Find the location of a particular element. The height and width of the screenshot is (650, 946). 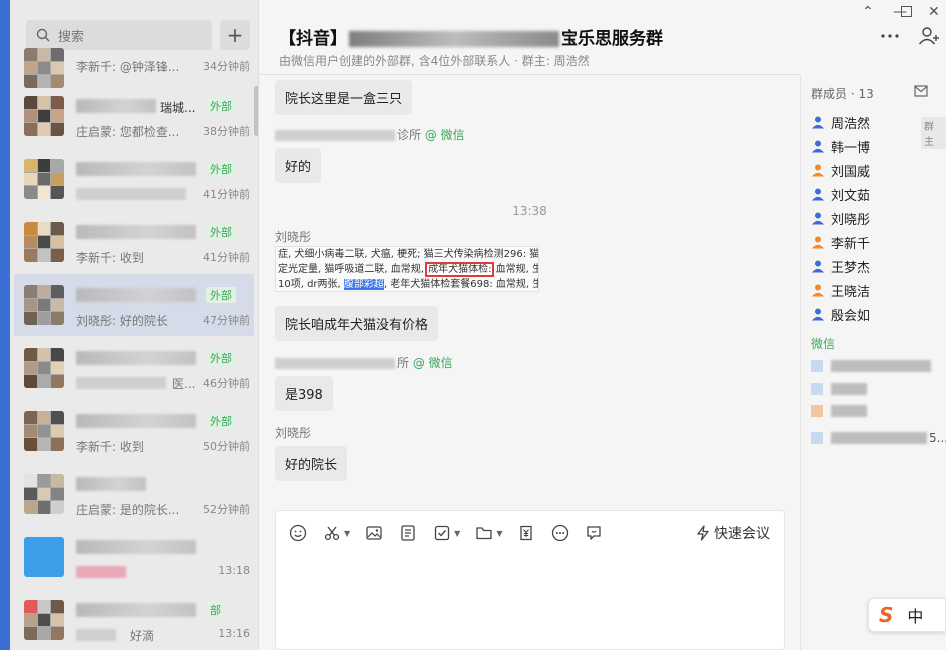

sogou-logo: S is located at coordinates (886, 615).